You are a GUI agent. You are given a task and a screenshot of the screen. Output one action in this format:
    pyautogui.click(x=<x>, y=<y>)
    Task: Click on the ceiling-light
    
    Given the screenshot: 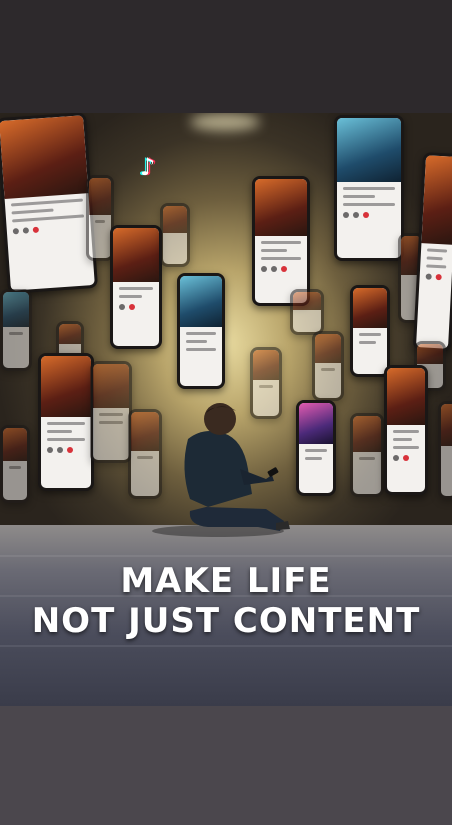 What is the action you would take?
    pyautogui.click(x=225, y=122)
    